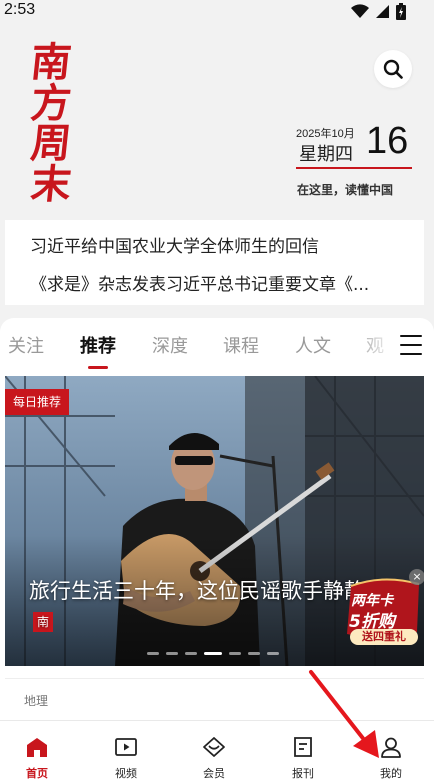  Describe the element at coordinates (325, 134) in the screenshot. I see `date-year-month: 2025年10月` at that location.